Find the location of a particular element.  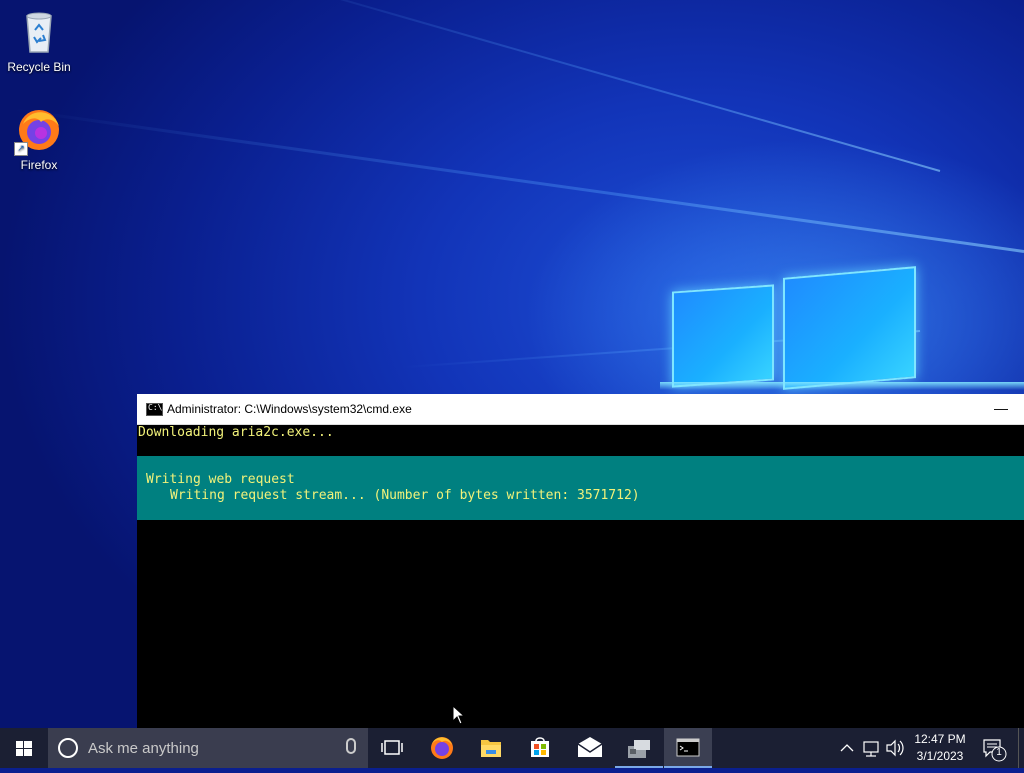

taskbar-setup is located at coordinates (639, 748).